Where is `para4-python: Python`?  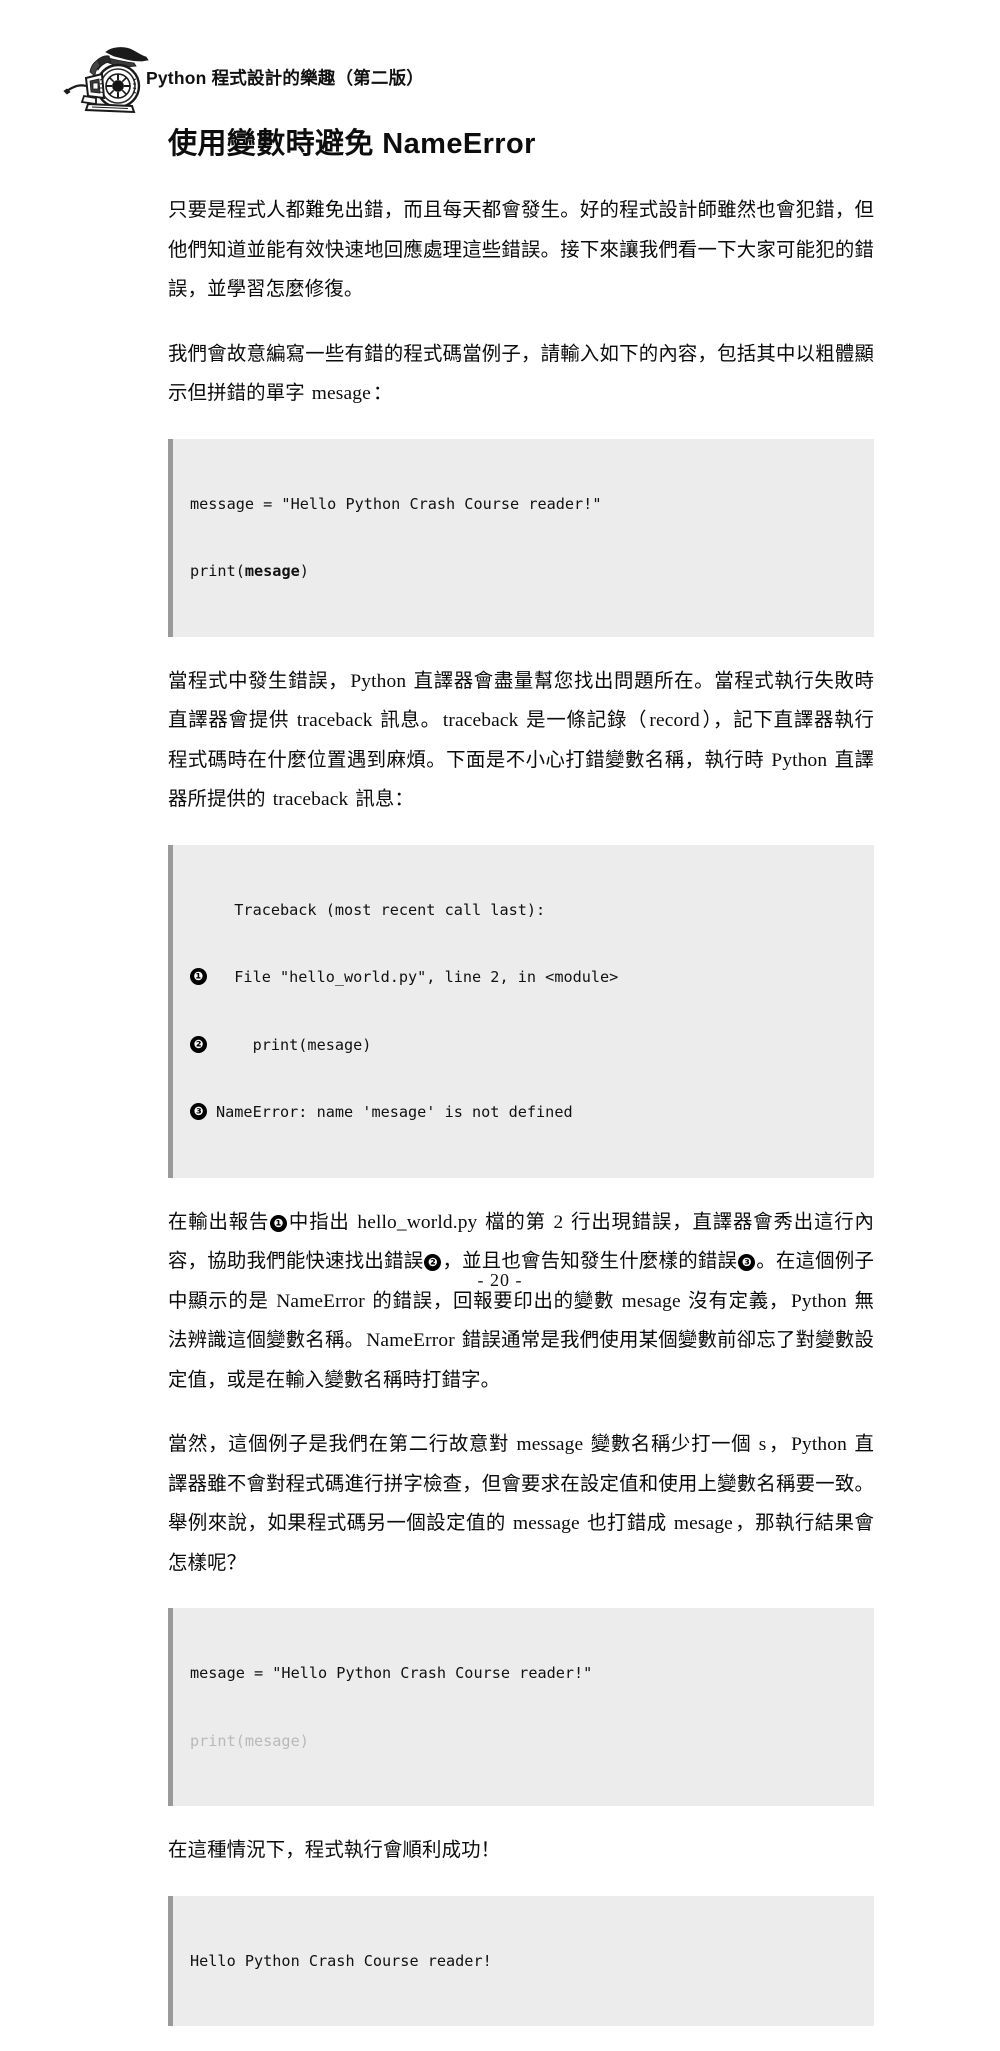
para4-python: Python is located at coordinates (819, 1301).